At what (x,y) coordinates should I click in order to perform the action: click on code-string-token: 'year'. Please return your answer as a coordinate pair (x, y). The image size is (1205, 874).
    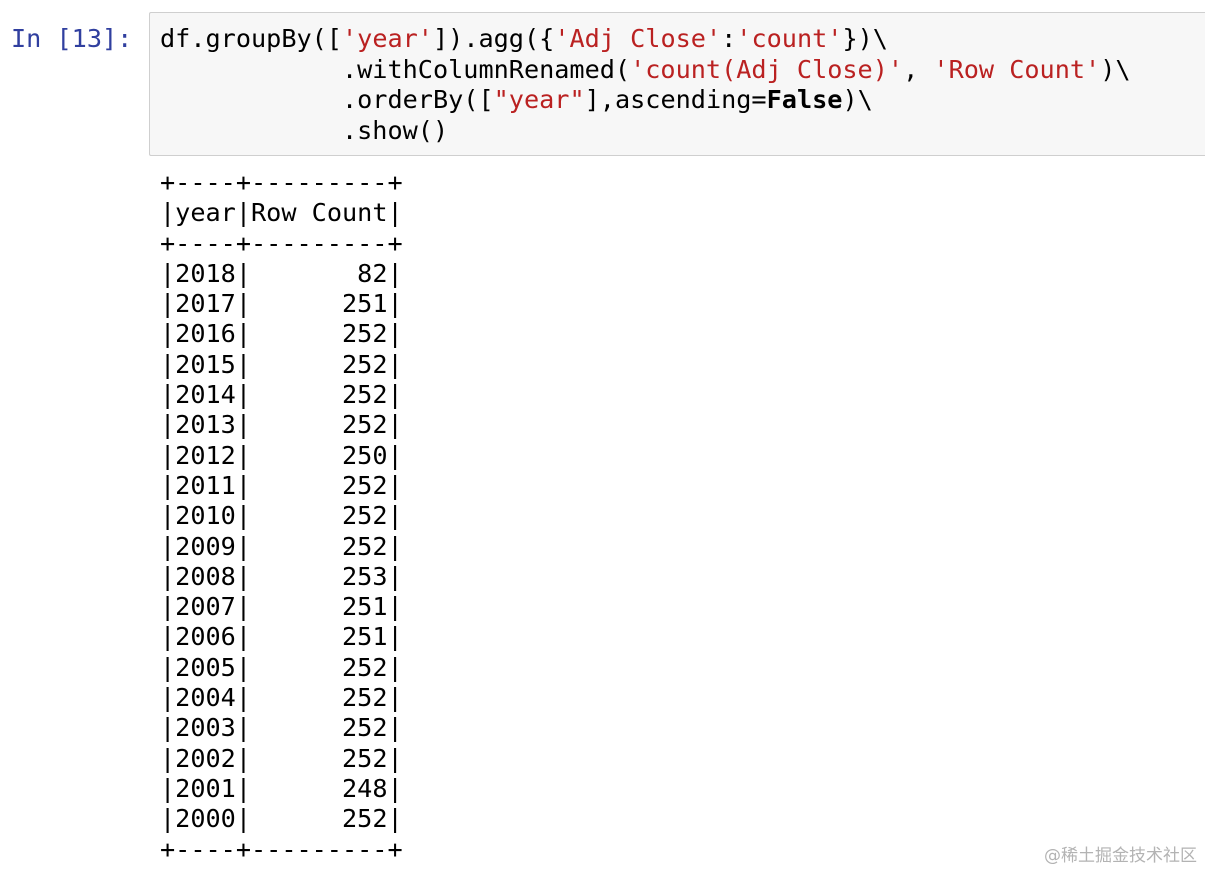
    Looking at the image, I should click on (387, 38).